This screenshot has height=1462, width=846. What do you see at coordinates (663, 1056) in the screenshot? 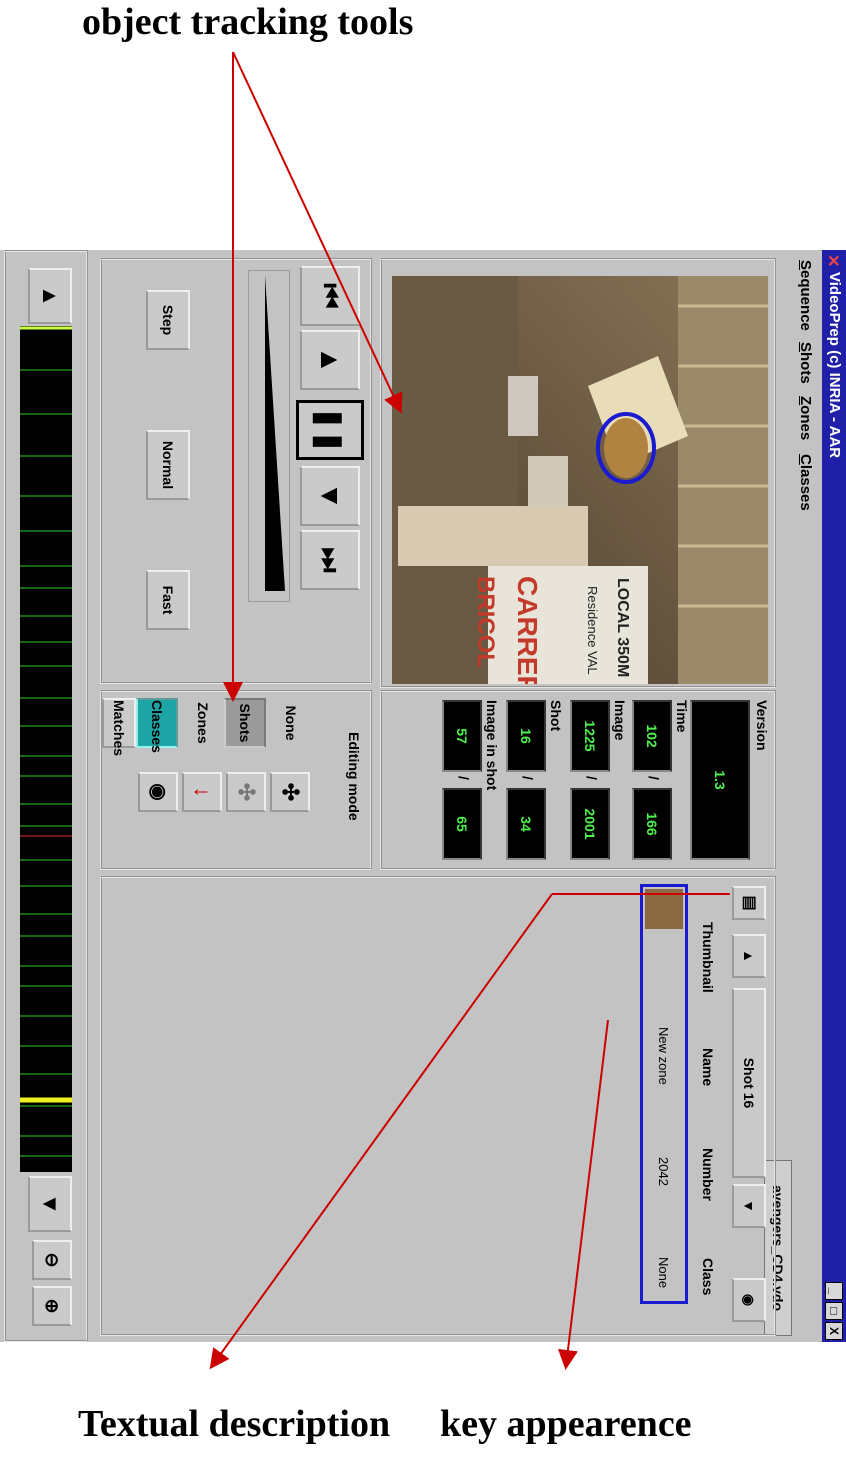
I see `row-name: New zone` at bounding box center [663, 1056].